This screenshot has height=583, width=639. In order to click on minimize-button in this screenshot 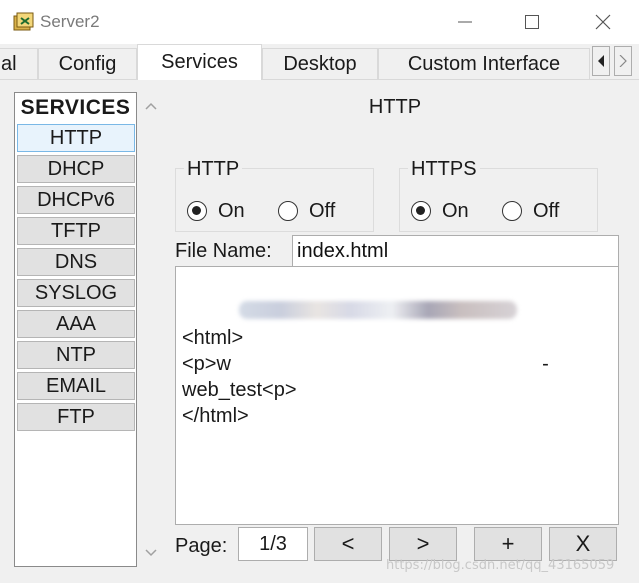, I will do `click(465, 22)`.